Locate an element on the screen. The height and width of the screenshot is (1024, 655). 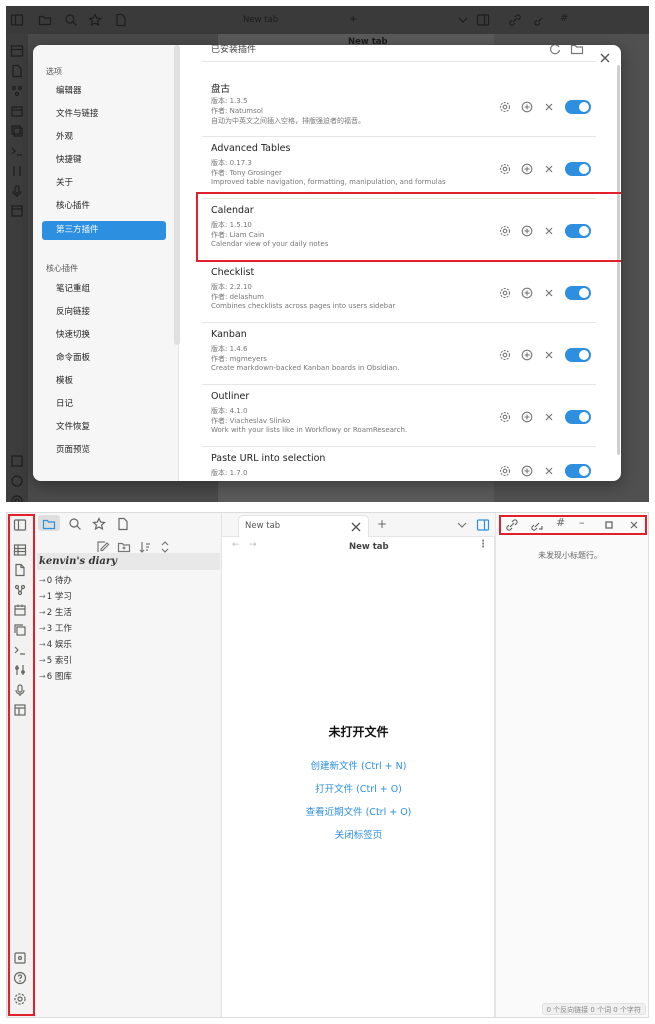
tab-close-icon is located at coordinates (355, 526).